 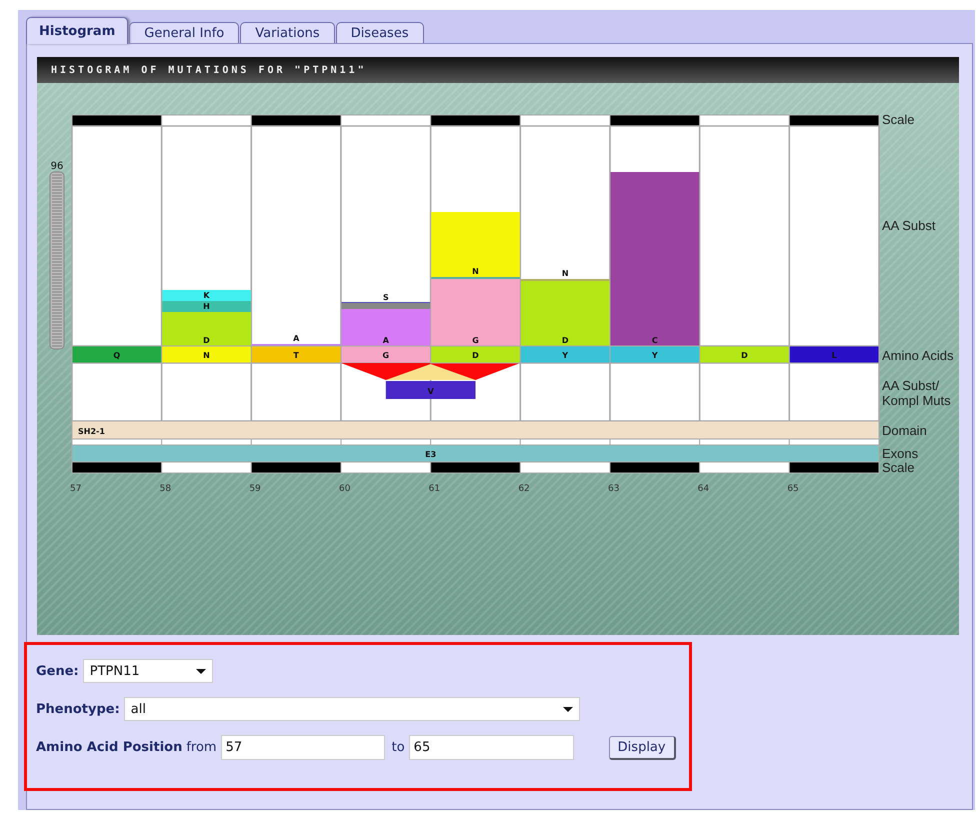 What do you see at coordinates (834, 355) in the screenshot?
I see `amino-acid-label: L` at bounding box center [834, 355].